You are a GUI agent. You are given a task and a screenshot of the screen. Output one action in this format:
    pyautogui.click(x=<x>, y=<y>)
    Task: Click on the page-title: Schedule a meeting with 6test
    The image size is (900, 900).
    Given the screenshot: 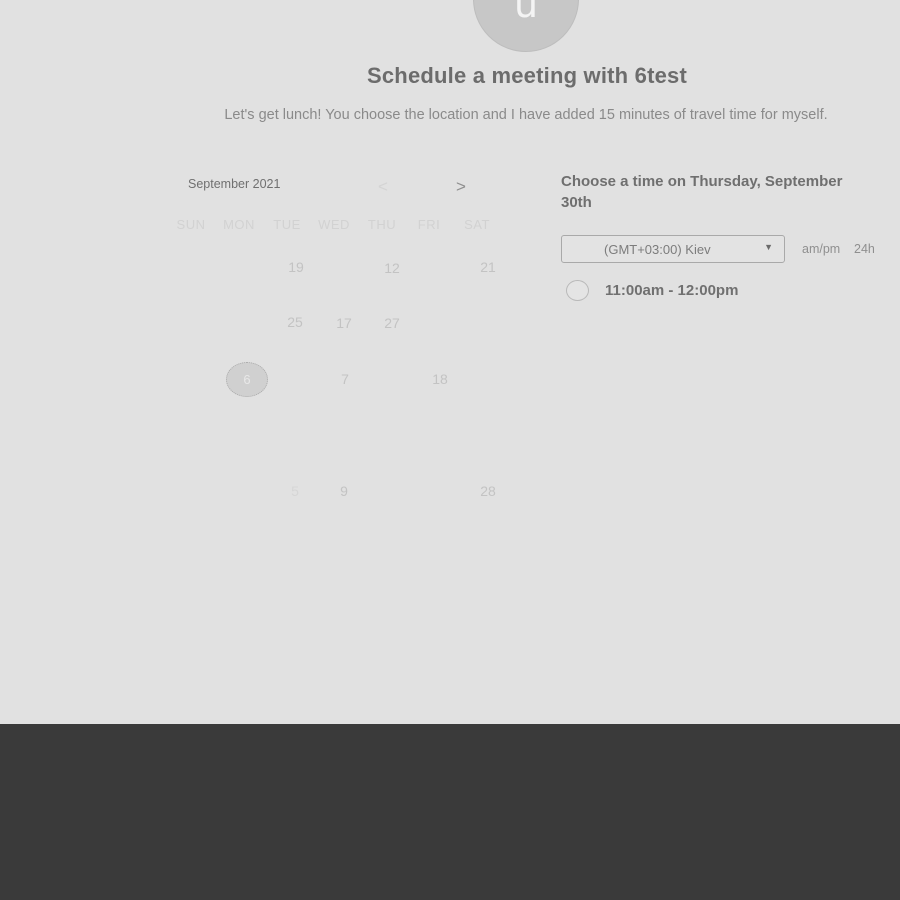 What is the action you would take?
    pyautogui.click(x=527, y=75)
    